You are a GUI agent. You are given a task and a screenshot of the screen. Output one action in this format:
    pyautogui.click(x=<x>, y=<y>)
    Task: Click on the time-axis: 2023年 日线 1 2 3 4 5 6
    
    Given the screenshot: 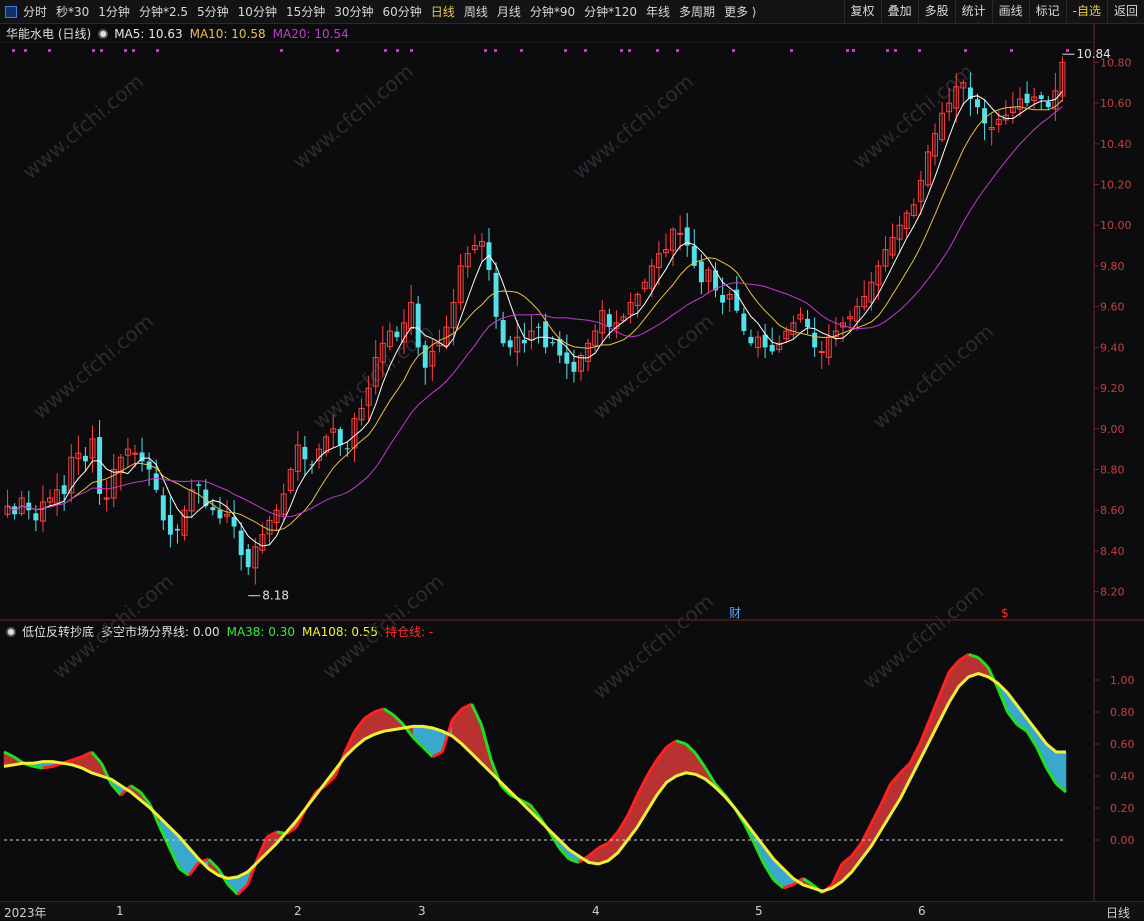 What is the action you would take?
    pyautogui.click(x=572, y=910)
    